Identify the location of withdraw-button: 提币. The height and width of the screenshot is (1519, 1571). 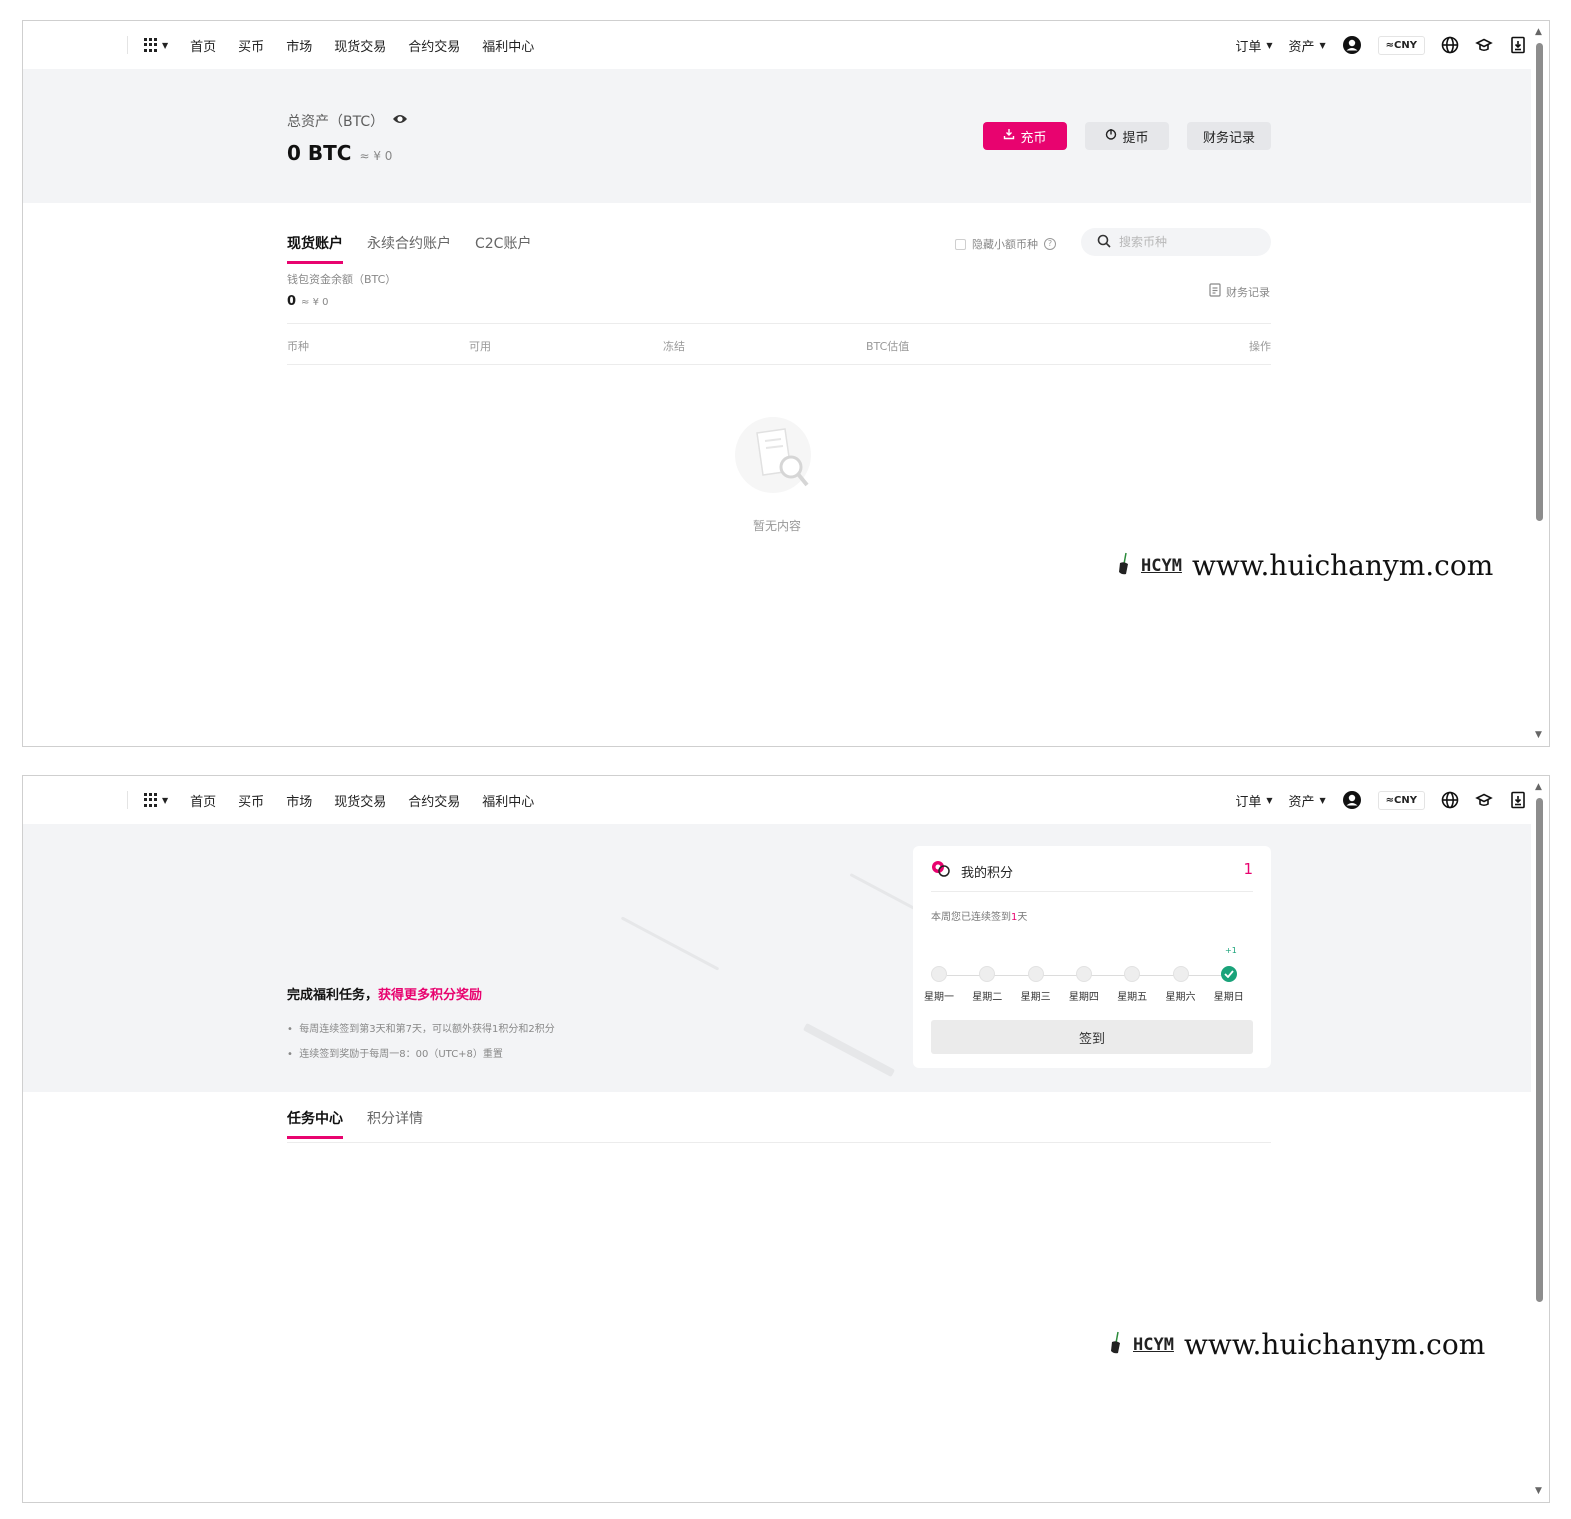
(1127, 136).